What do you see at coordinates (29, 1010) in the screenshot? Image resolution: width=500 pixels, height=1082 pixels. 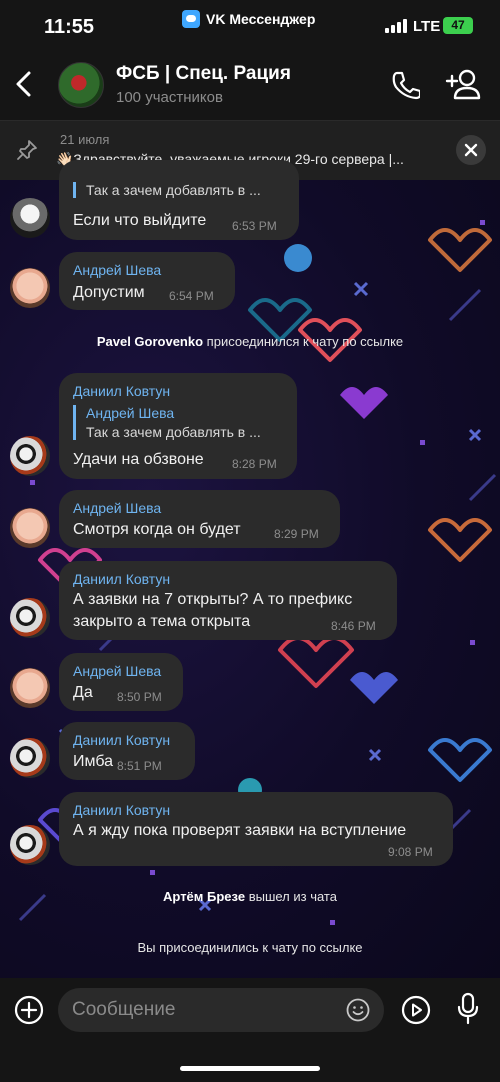 I see `attach-plus-icon` at bounding box center [29, 1010].